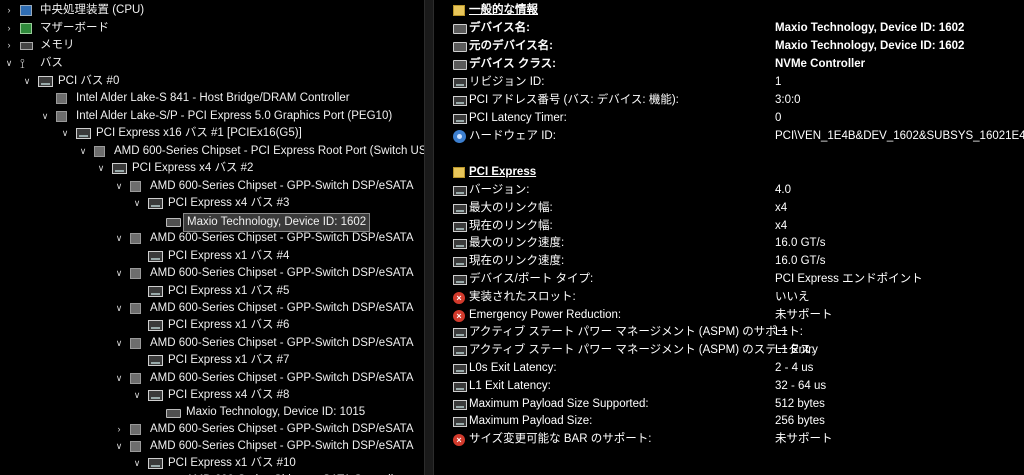  Describe the element at coordinates (729, 101) in the screenshot. I see `property-row: PCI アドレス番号 (バス: デバイス: 機能): 3:0:0` at that location.